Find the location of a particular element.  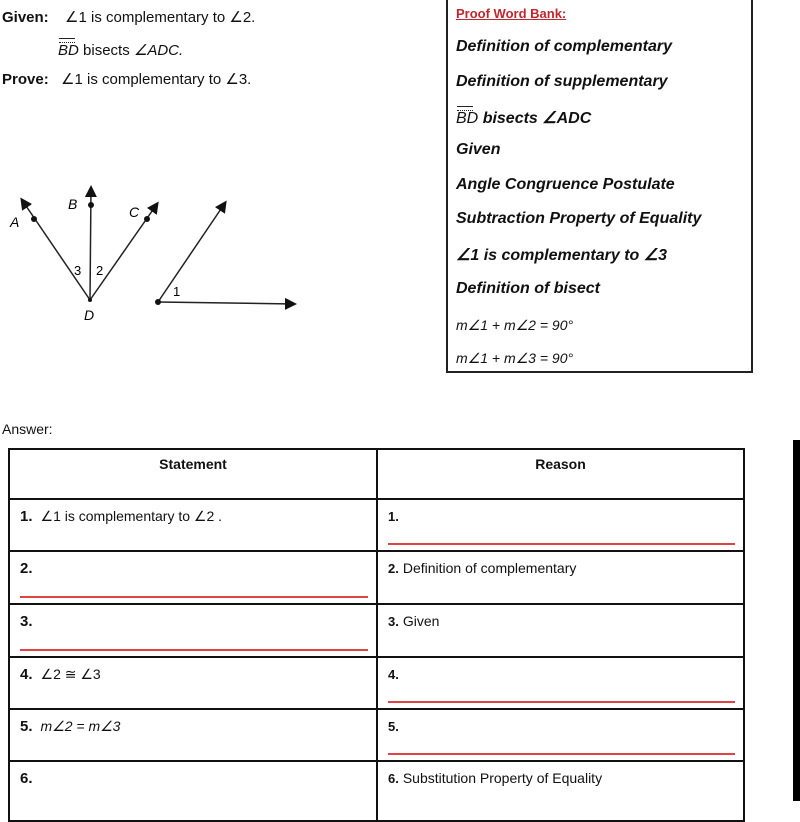

table-row: 5. m∠2 = m∠3 5. is located at coordinates (376, 735).